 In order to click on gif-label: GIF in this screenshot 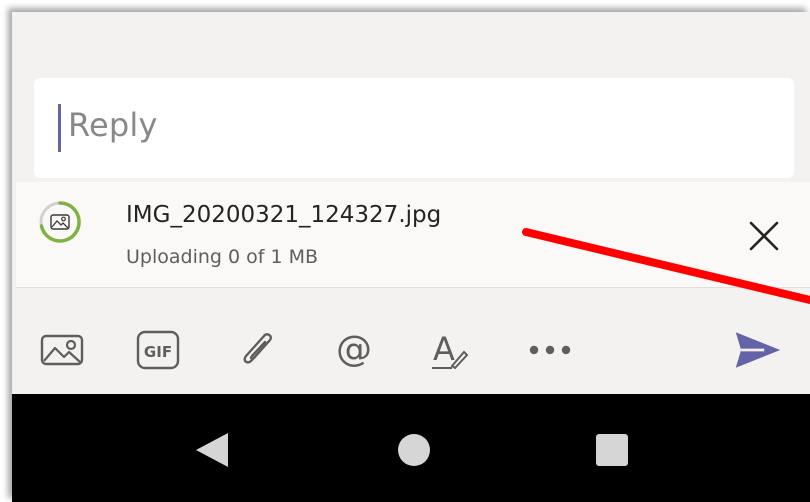, I will do `click(158, 352)`.